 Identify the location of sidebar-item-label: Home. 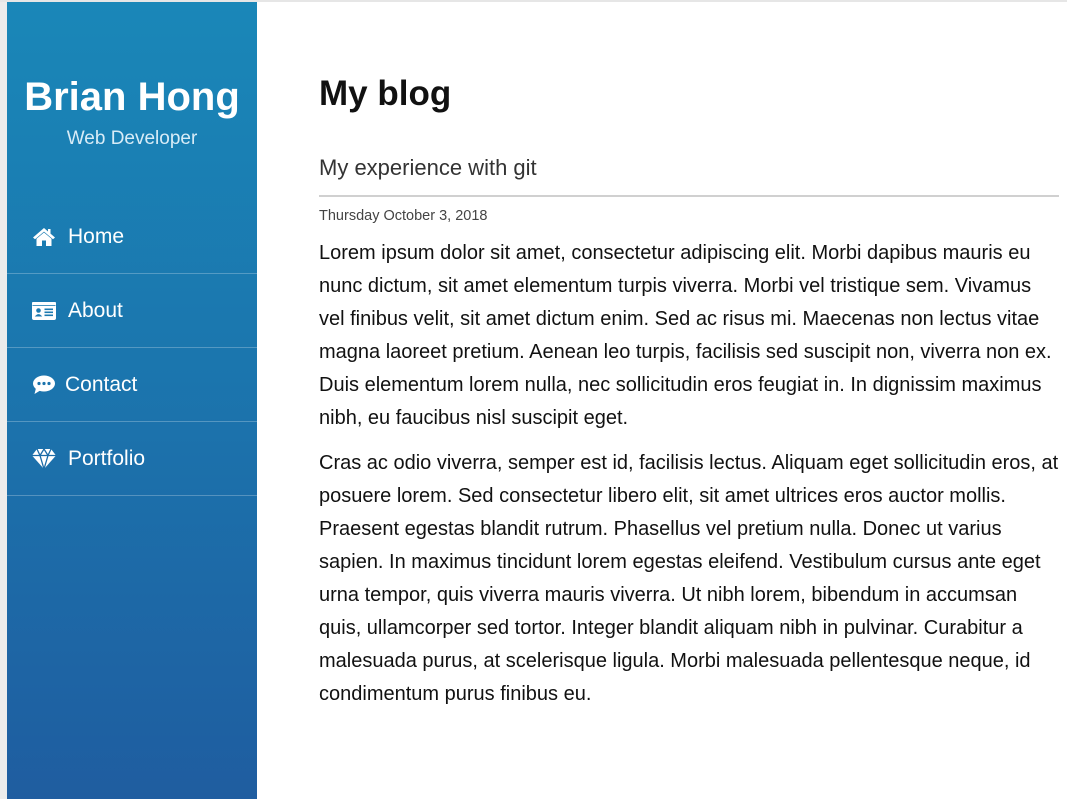
(96, 236).